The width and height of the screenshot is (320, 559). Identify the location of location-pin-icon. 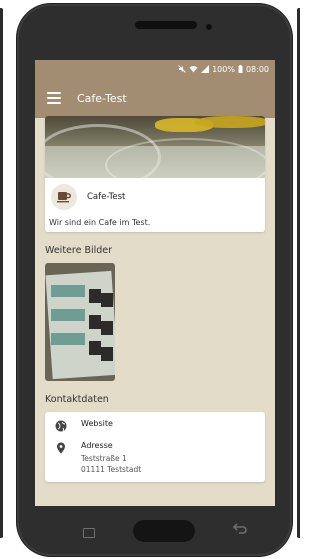
(61, 448).